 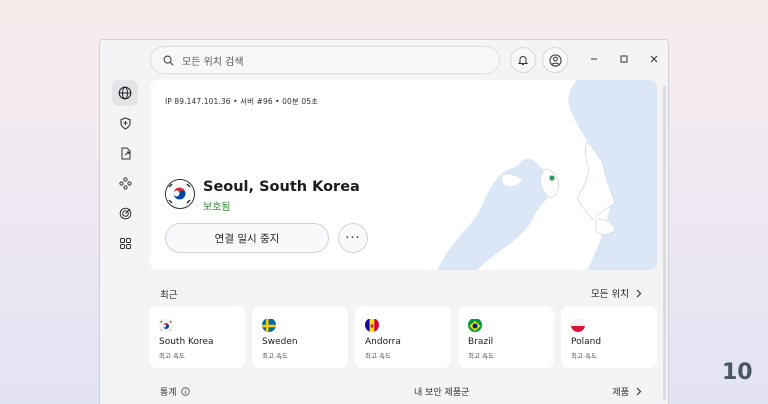 I want to click on recent-card-name: Poland, so click(x=586, y=342).